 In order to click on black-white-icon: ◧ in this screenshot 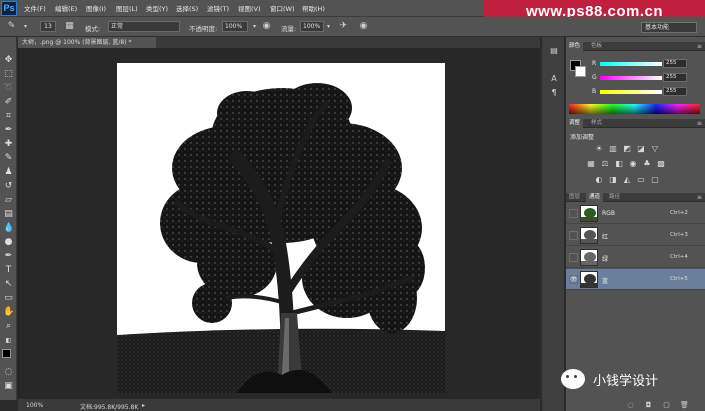, I will do `click(619, 164)`.